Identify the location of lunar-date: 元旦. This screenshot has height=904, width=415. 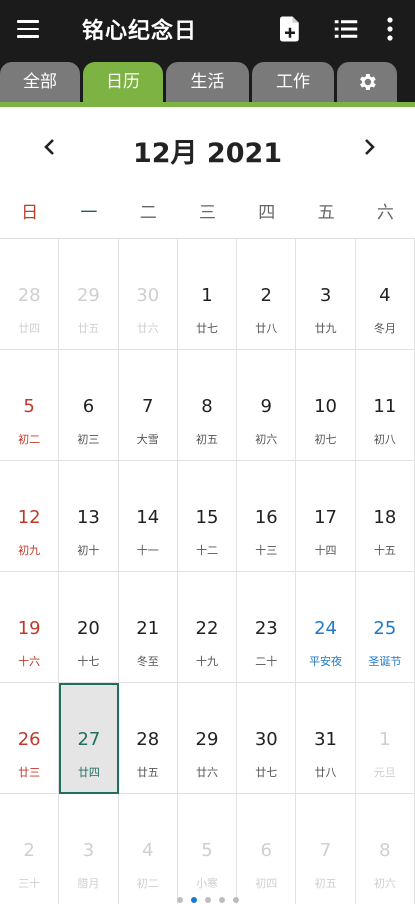
(384, 772).